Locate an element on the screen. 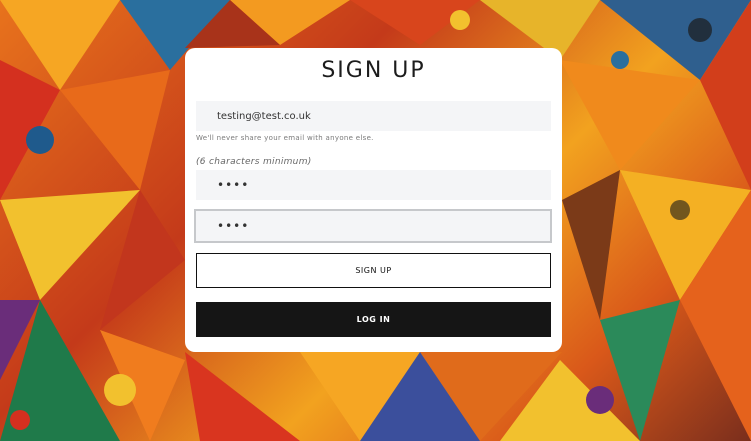 The height and width of the screenshot is (441, 751). password-field is located at coordinates (373, 185).